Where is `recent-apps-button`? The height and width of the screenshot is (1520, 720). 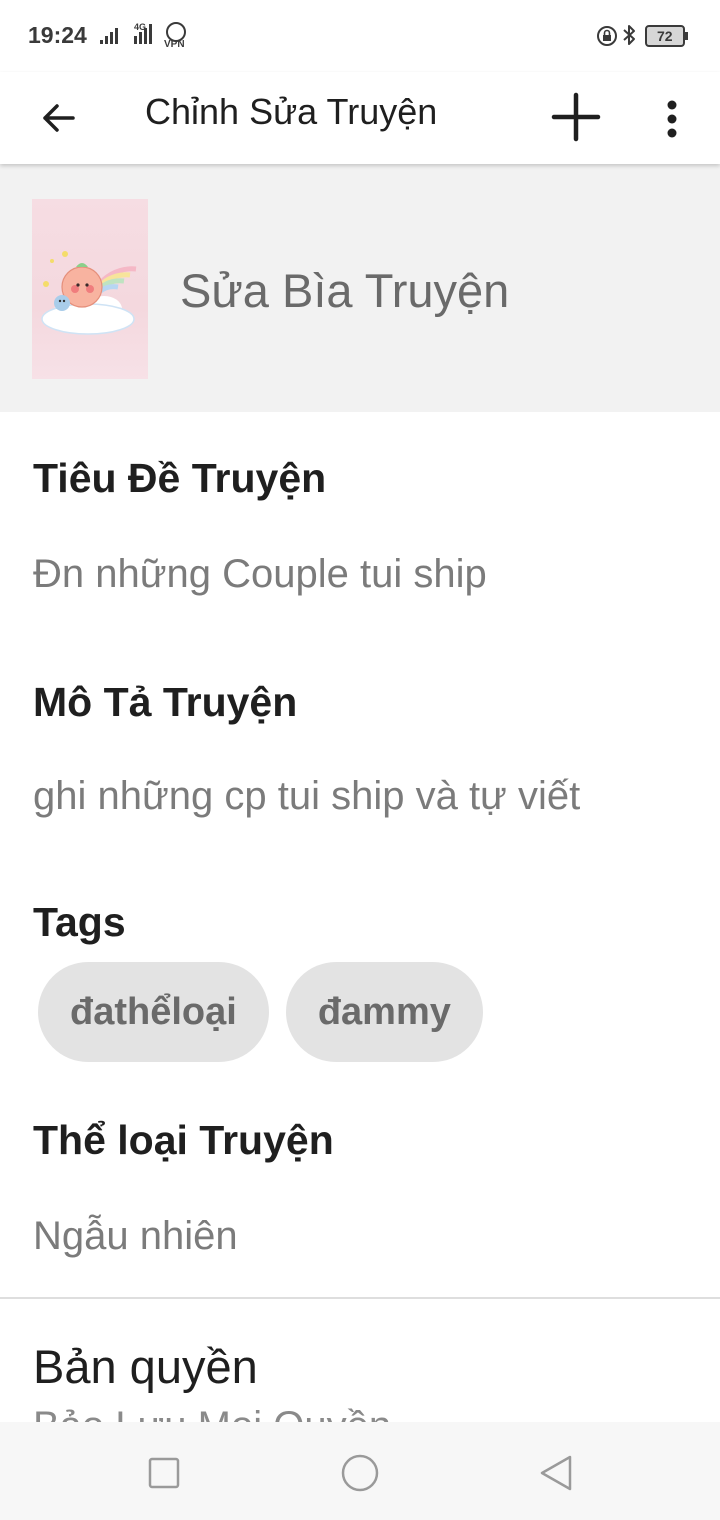 recent-apps-button is located at coordinates (164, 1473).